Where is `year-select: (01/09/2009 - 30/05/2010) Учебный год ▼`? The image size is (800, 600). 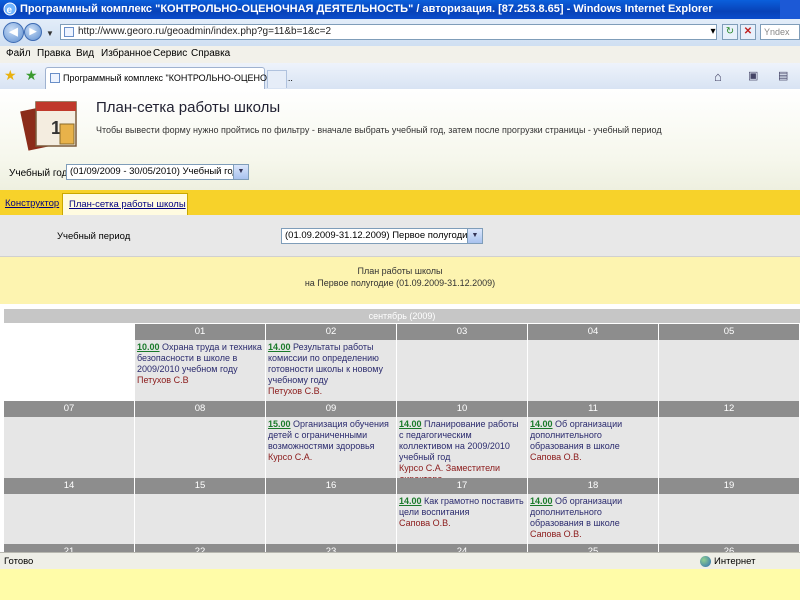
year-select: (01/09/2009 - 30/05/2010) Учебный год ▼ is located at coordinates (157, 172).